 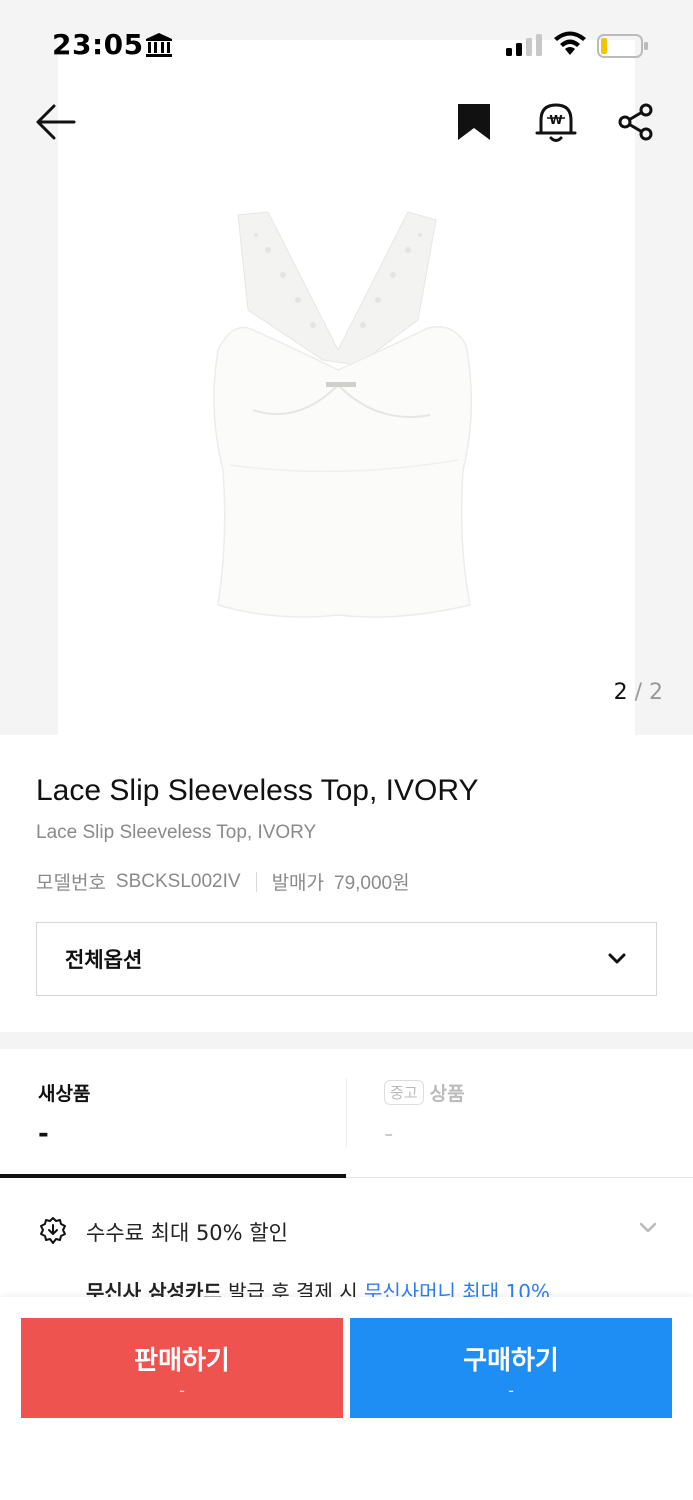 I want to click on signal-strength-icon, so click(x=524, y=45).